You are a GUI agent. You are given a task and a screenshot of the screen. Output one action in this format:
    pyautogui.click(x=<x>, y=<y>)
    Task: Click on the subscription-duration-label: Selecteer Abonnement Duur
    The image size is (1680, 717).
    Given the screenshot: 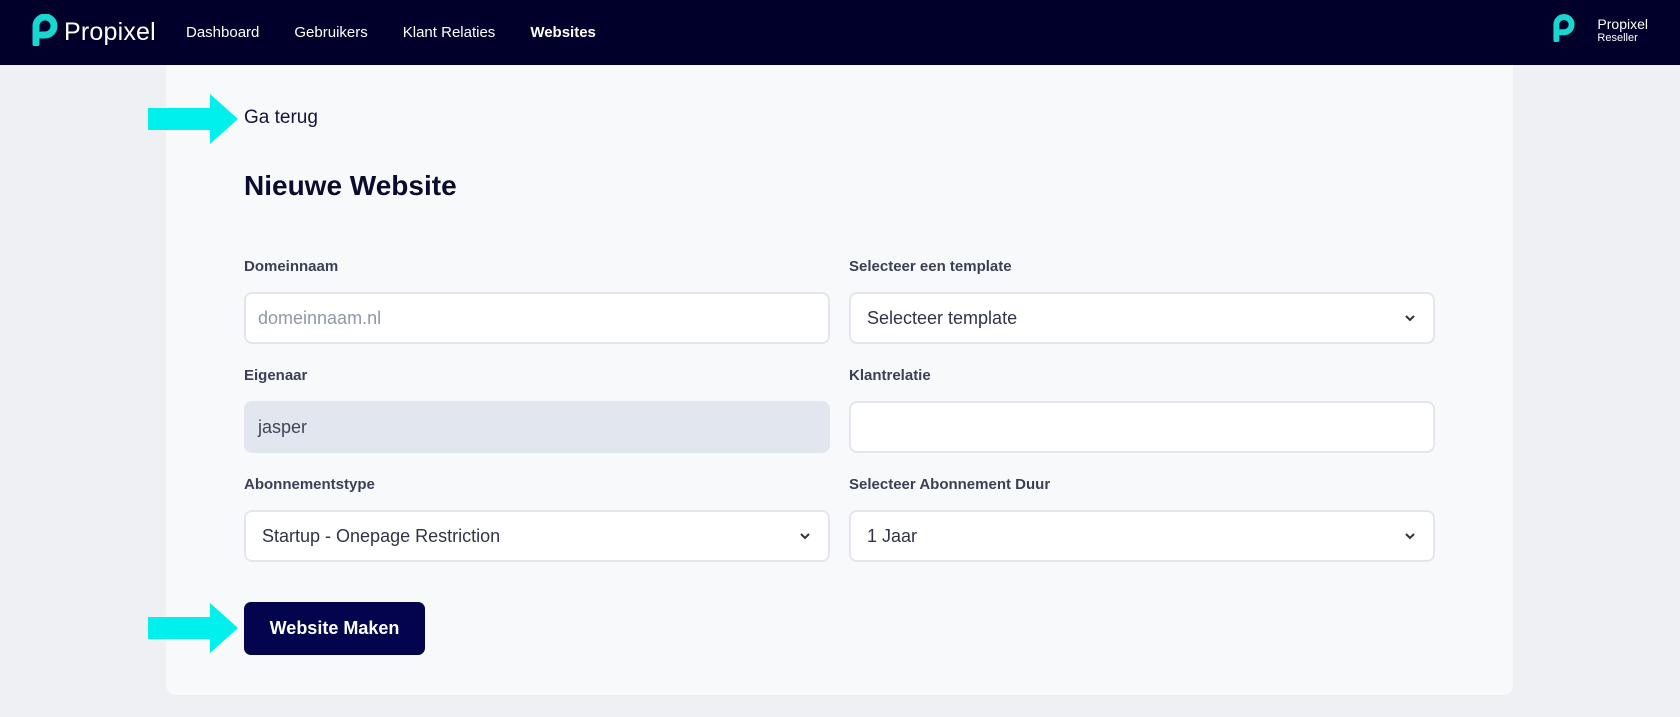 What is the action you would take?
    pyautogui.click(x=950, y=484)
    